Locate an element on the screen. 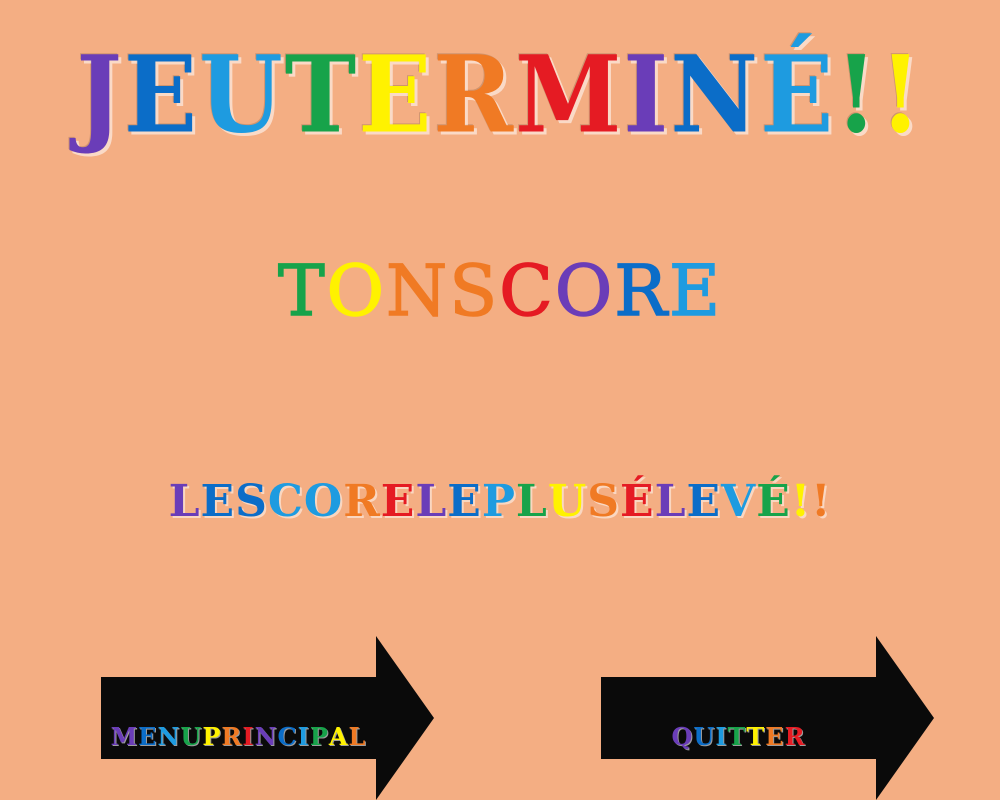 Image resolution: width=1000 pixels, height=800 pixels. your-score-label: TON SCORE is located at coordinates (500, 291).